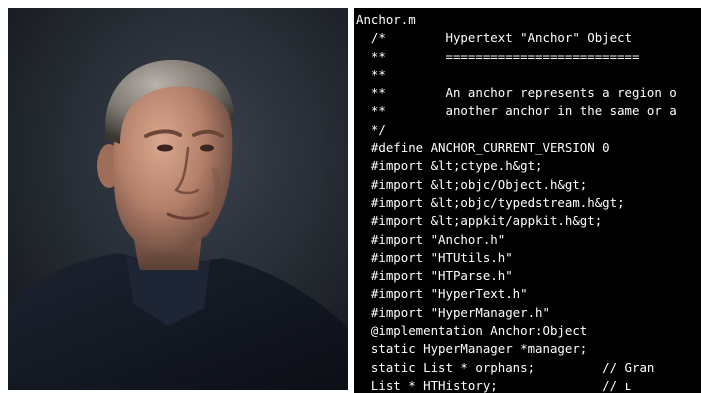 This screenshot has width=701, height=393. Describe the element at coordinates (490, 202) in the screenshot. I see `code-line: #import &lt;objc/typedstream.h&gt;` at that location.